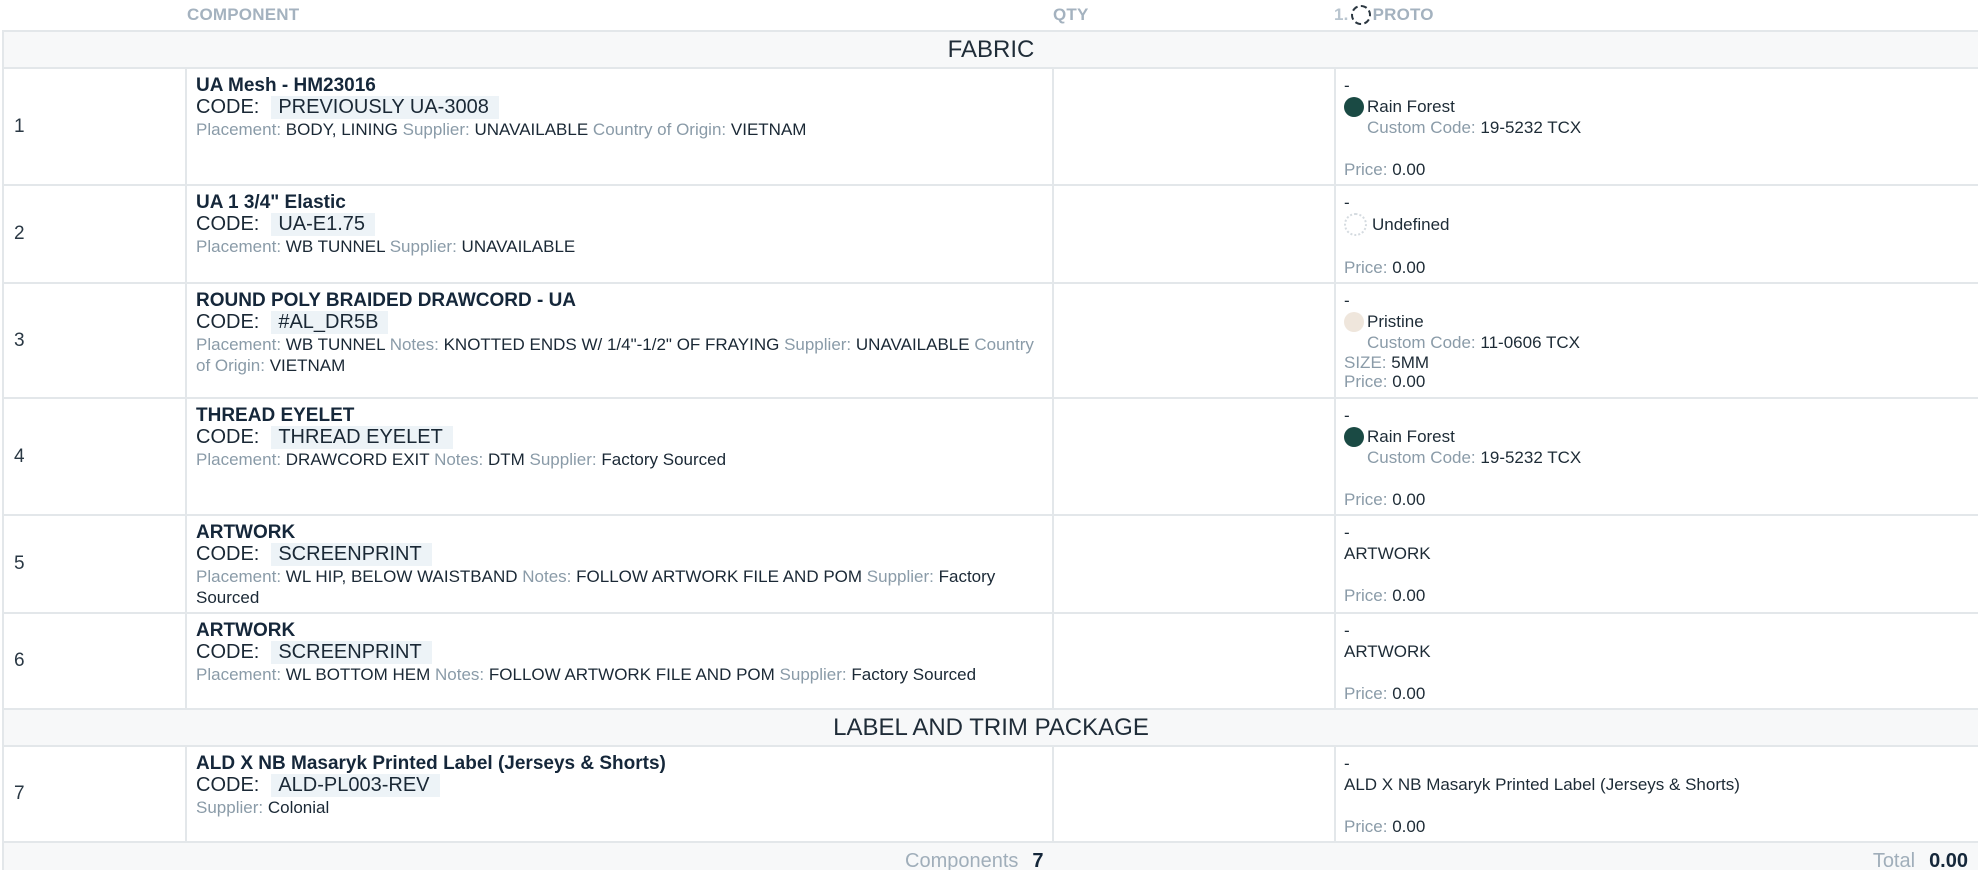 Image resolution: width=1978 pixels, height=870 pixels. What do you see at coordinates (94, 794) in the screenshot?
I see `row-index: 7` at bounding box center [94, 794].